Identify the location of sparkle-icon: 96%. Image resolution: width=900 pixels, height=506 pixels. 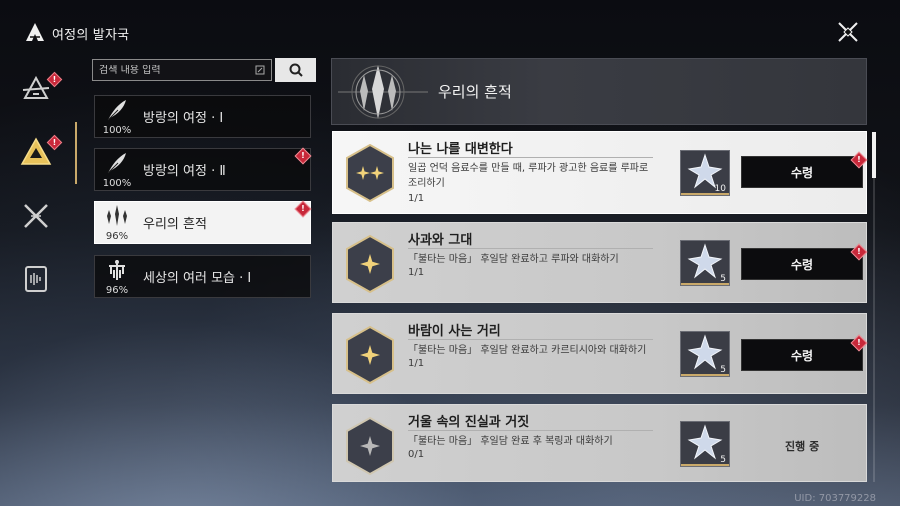
(117, 222).